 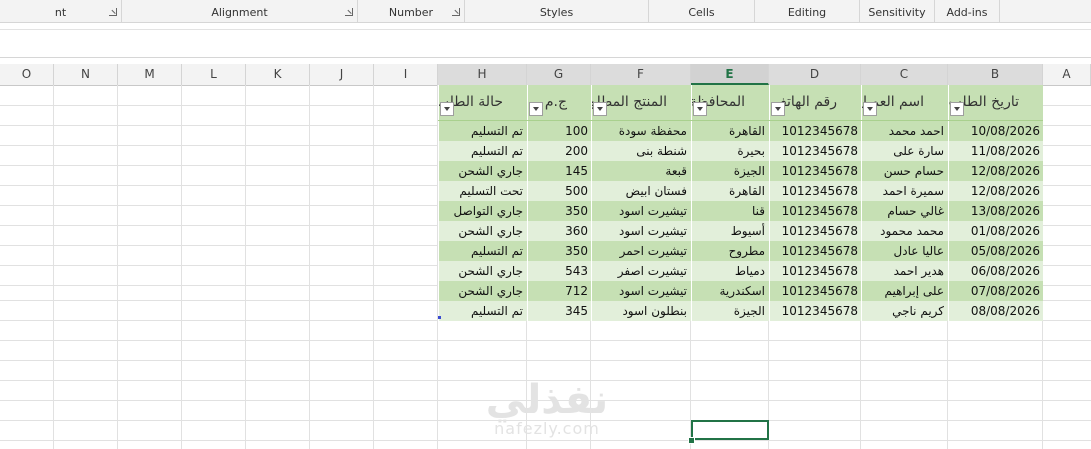 I want to click on table-cell-product: تيشيرت احمر, so click(x=641, y=251).